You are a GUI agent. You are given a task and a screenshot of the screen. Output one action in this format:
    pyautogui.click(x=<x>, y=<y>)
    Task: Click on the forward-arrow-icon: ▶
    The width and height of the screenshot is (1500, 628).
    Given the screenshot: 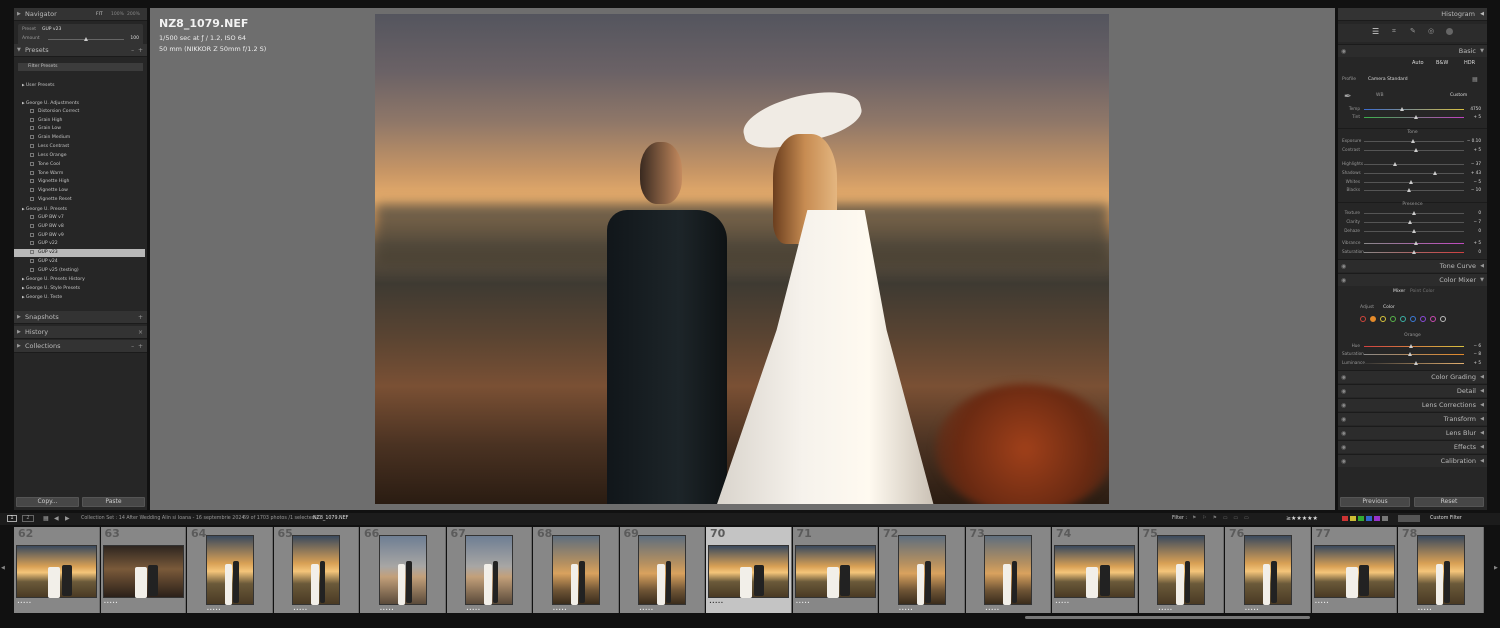 What is the action you would take?
    pyautogui.click(x=67, y=519)
    